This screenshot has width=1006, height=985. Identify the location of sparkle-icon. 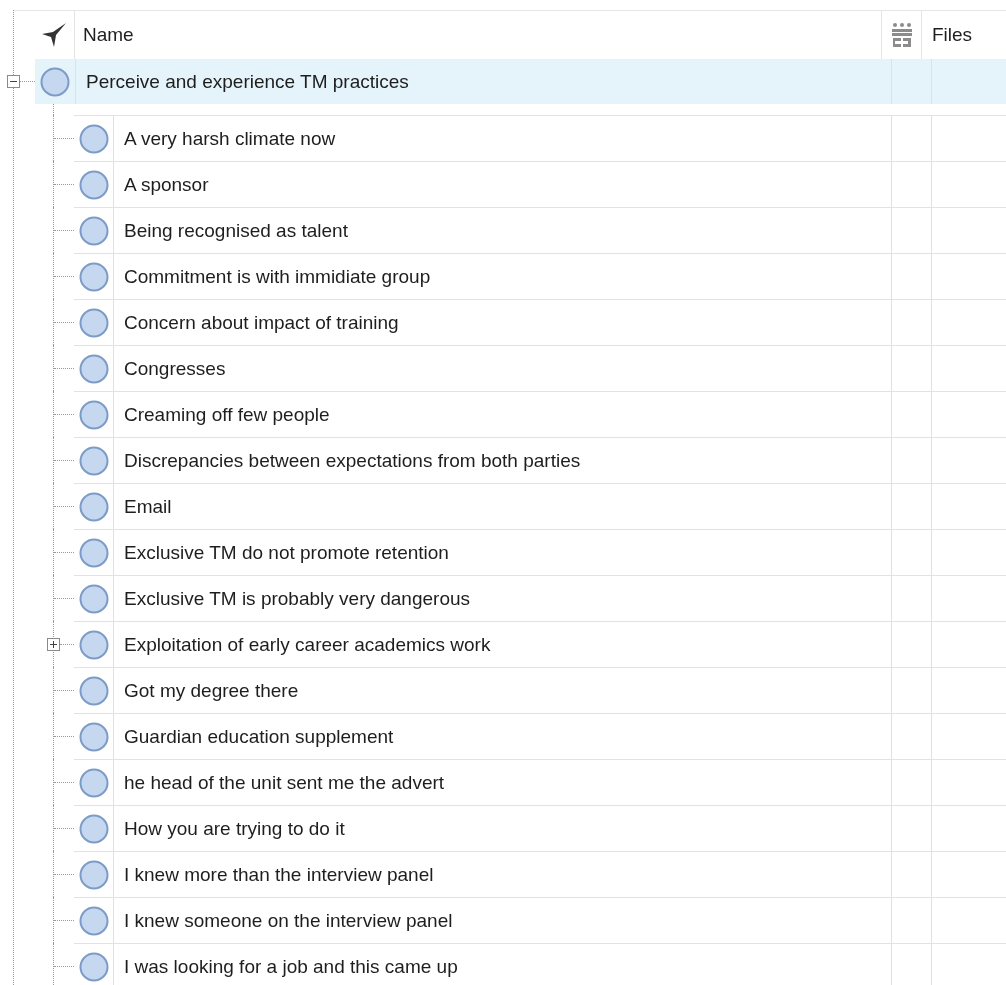
(54, 35).